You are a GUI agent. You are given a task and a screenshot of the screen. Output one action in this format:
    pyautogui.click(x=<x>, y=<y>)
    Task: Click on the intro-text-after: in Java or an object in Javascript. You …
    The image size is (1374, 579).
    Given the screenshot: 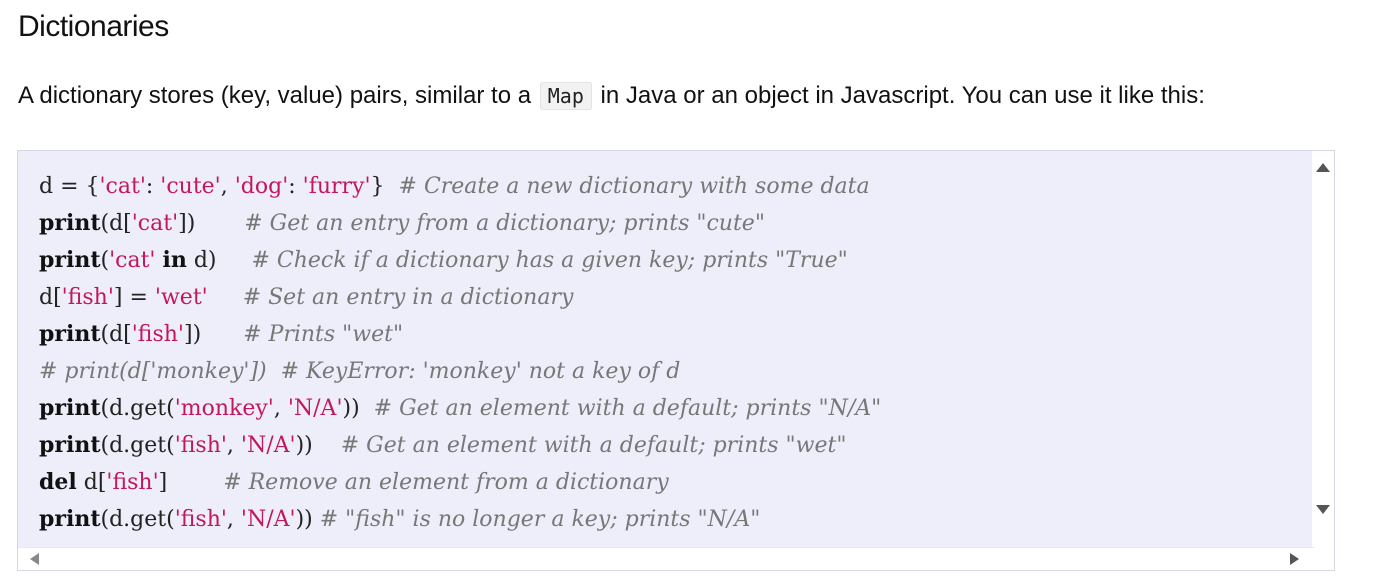 What is the action you would take?
    pyautogui.click(x=899, y=95)
    